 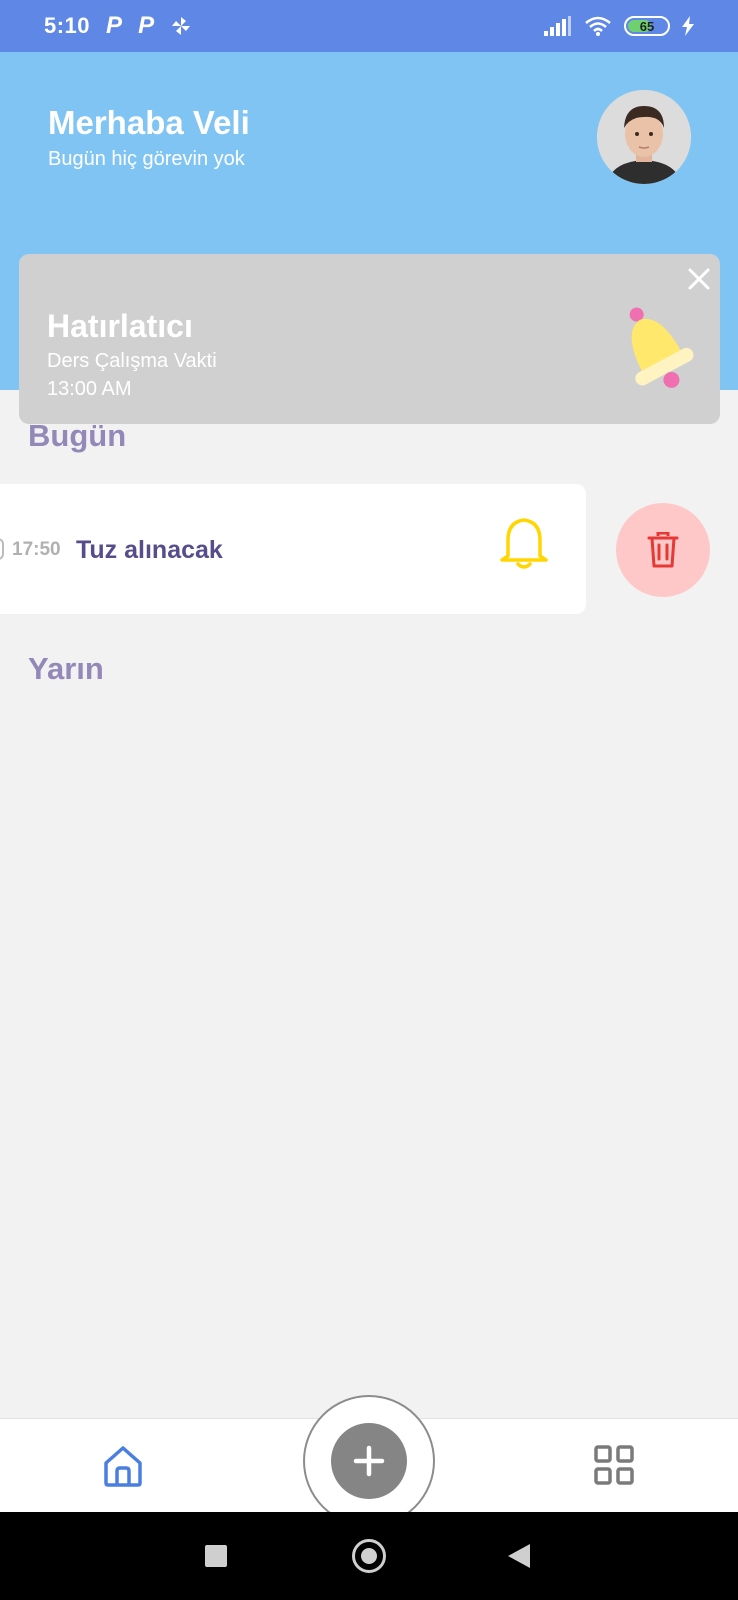 What do you see at coordinates (120, 326) in the screenshot?
I see `reminder-title: Hatırlatıcı` at bounding box center [120, 326].